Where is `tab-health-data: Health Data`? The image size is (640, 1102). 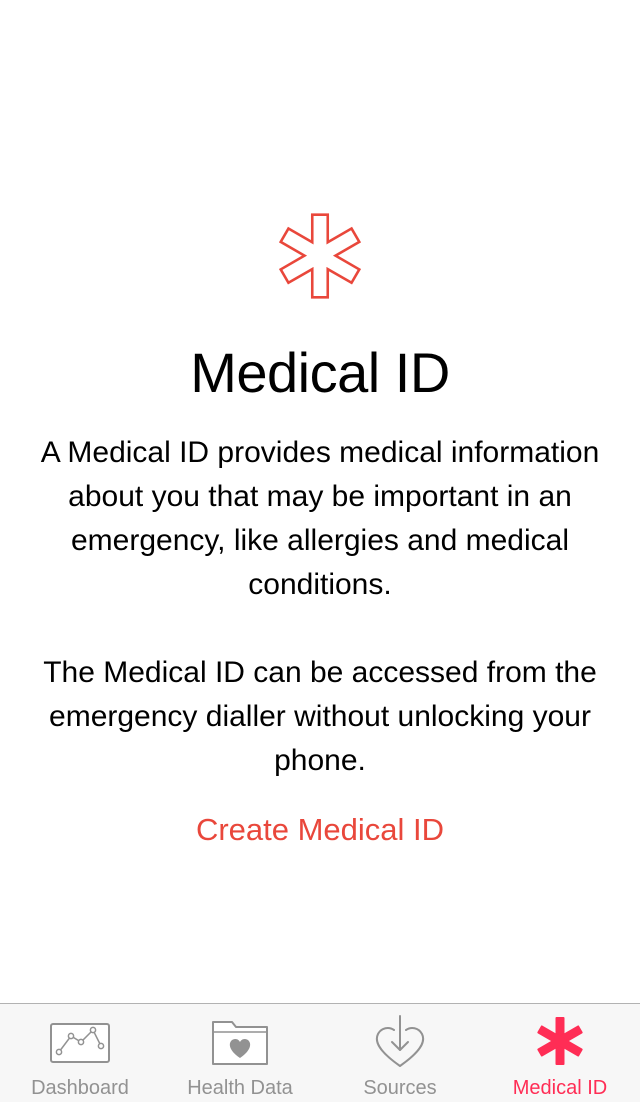 tab-health-data: Health Data is located at coordinates (240, 1053).